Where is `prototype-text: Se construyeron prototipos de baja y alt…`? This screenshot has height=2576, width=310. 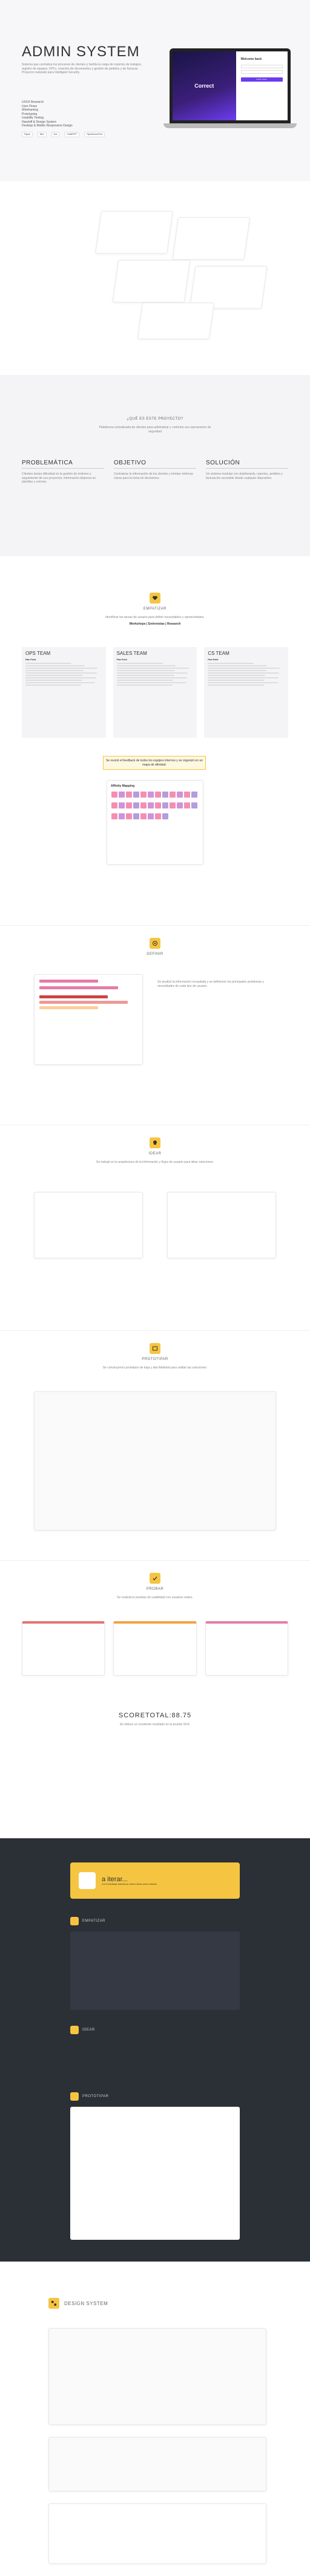 prototype-text: Se construyeron prototipos de baja y alt… is located at coordinates (155, 1368).